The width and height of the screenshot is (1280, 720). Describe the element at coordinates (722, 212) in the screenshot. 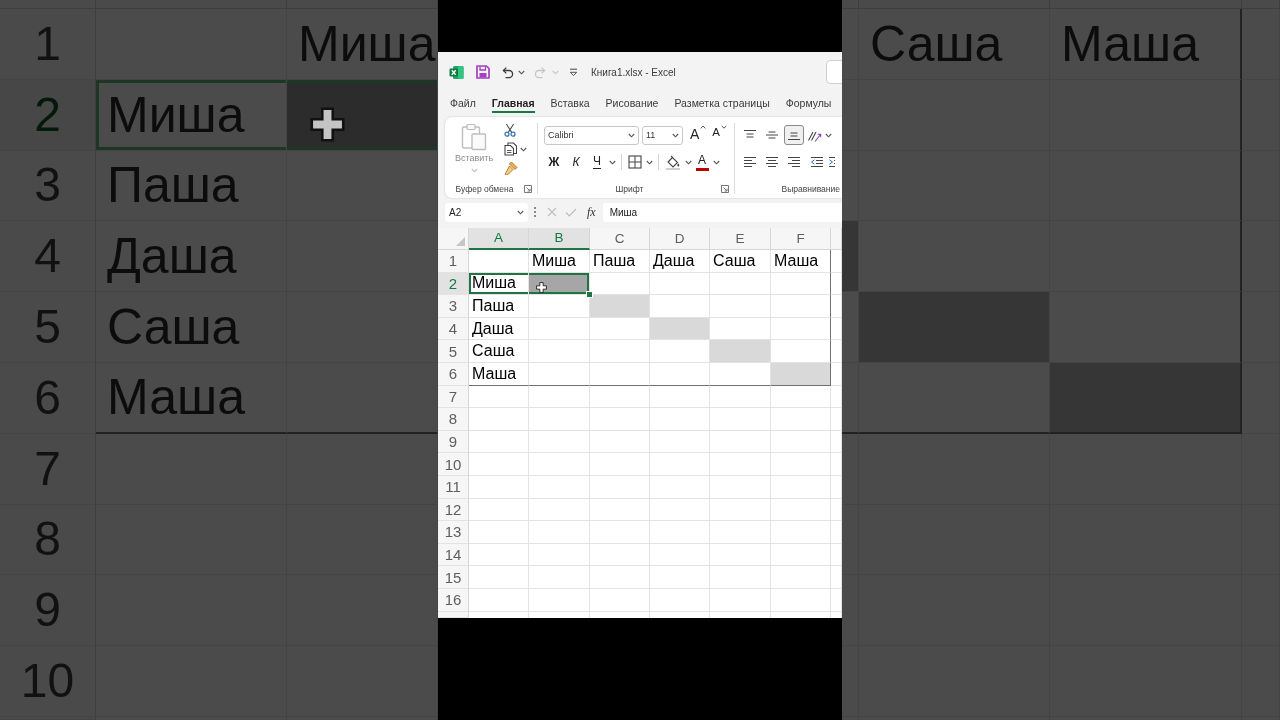

I see `formula-field: Миша` at that location.